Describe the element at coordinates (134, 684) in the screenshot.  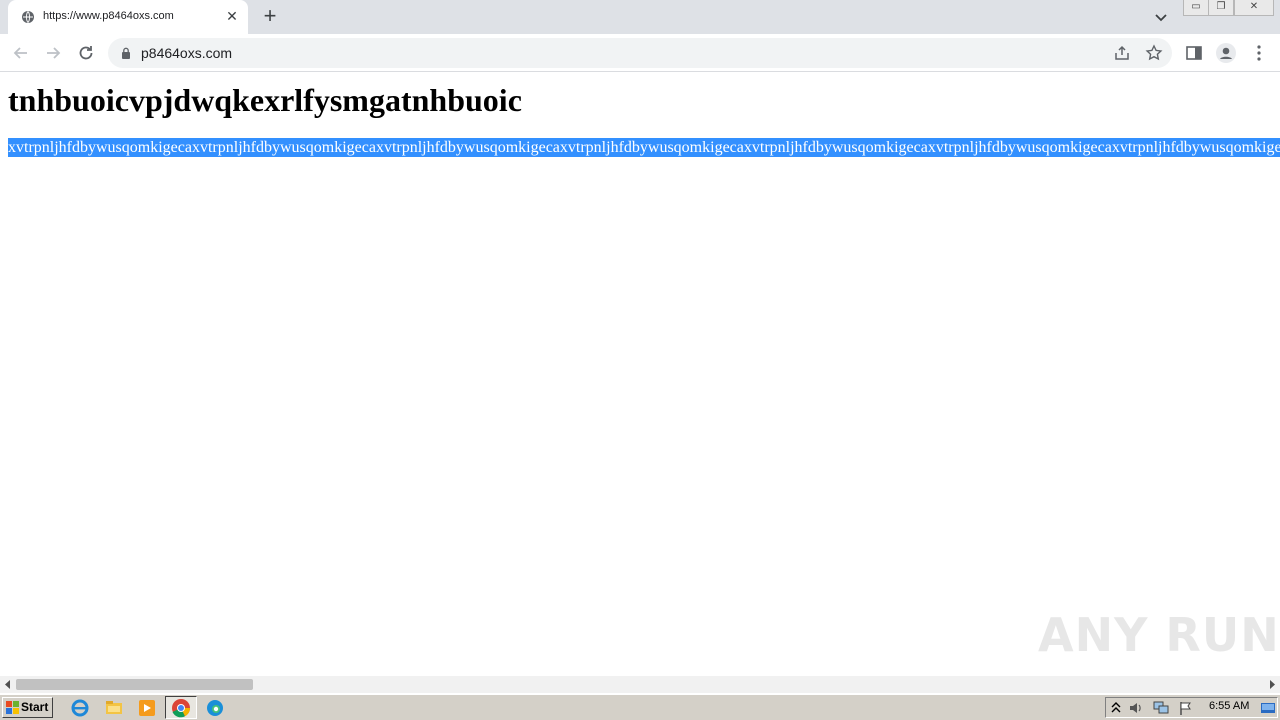
I see `scrollbar-thumb` at that location.